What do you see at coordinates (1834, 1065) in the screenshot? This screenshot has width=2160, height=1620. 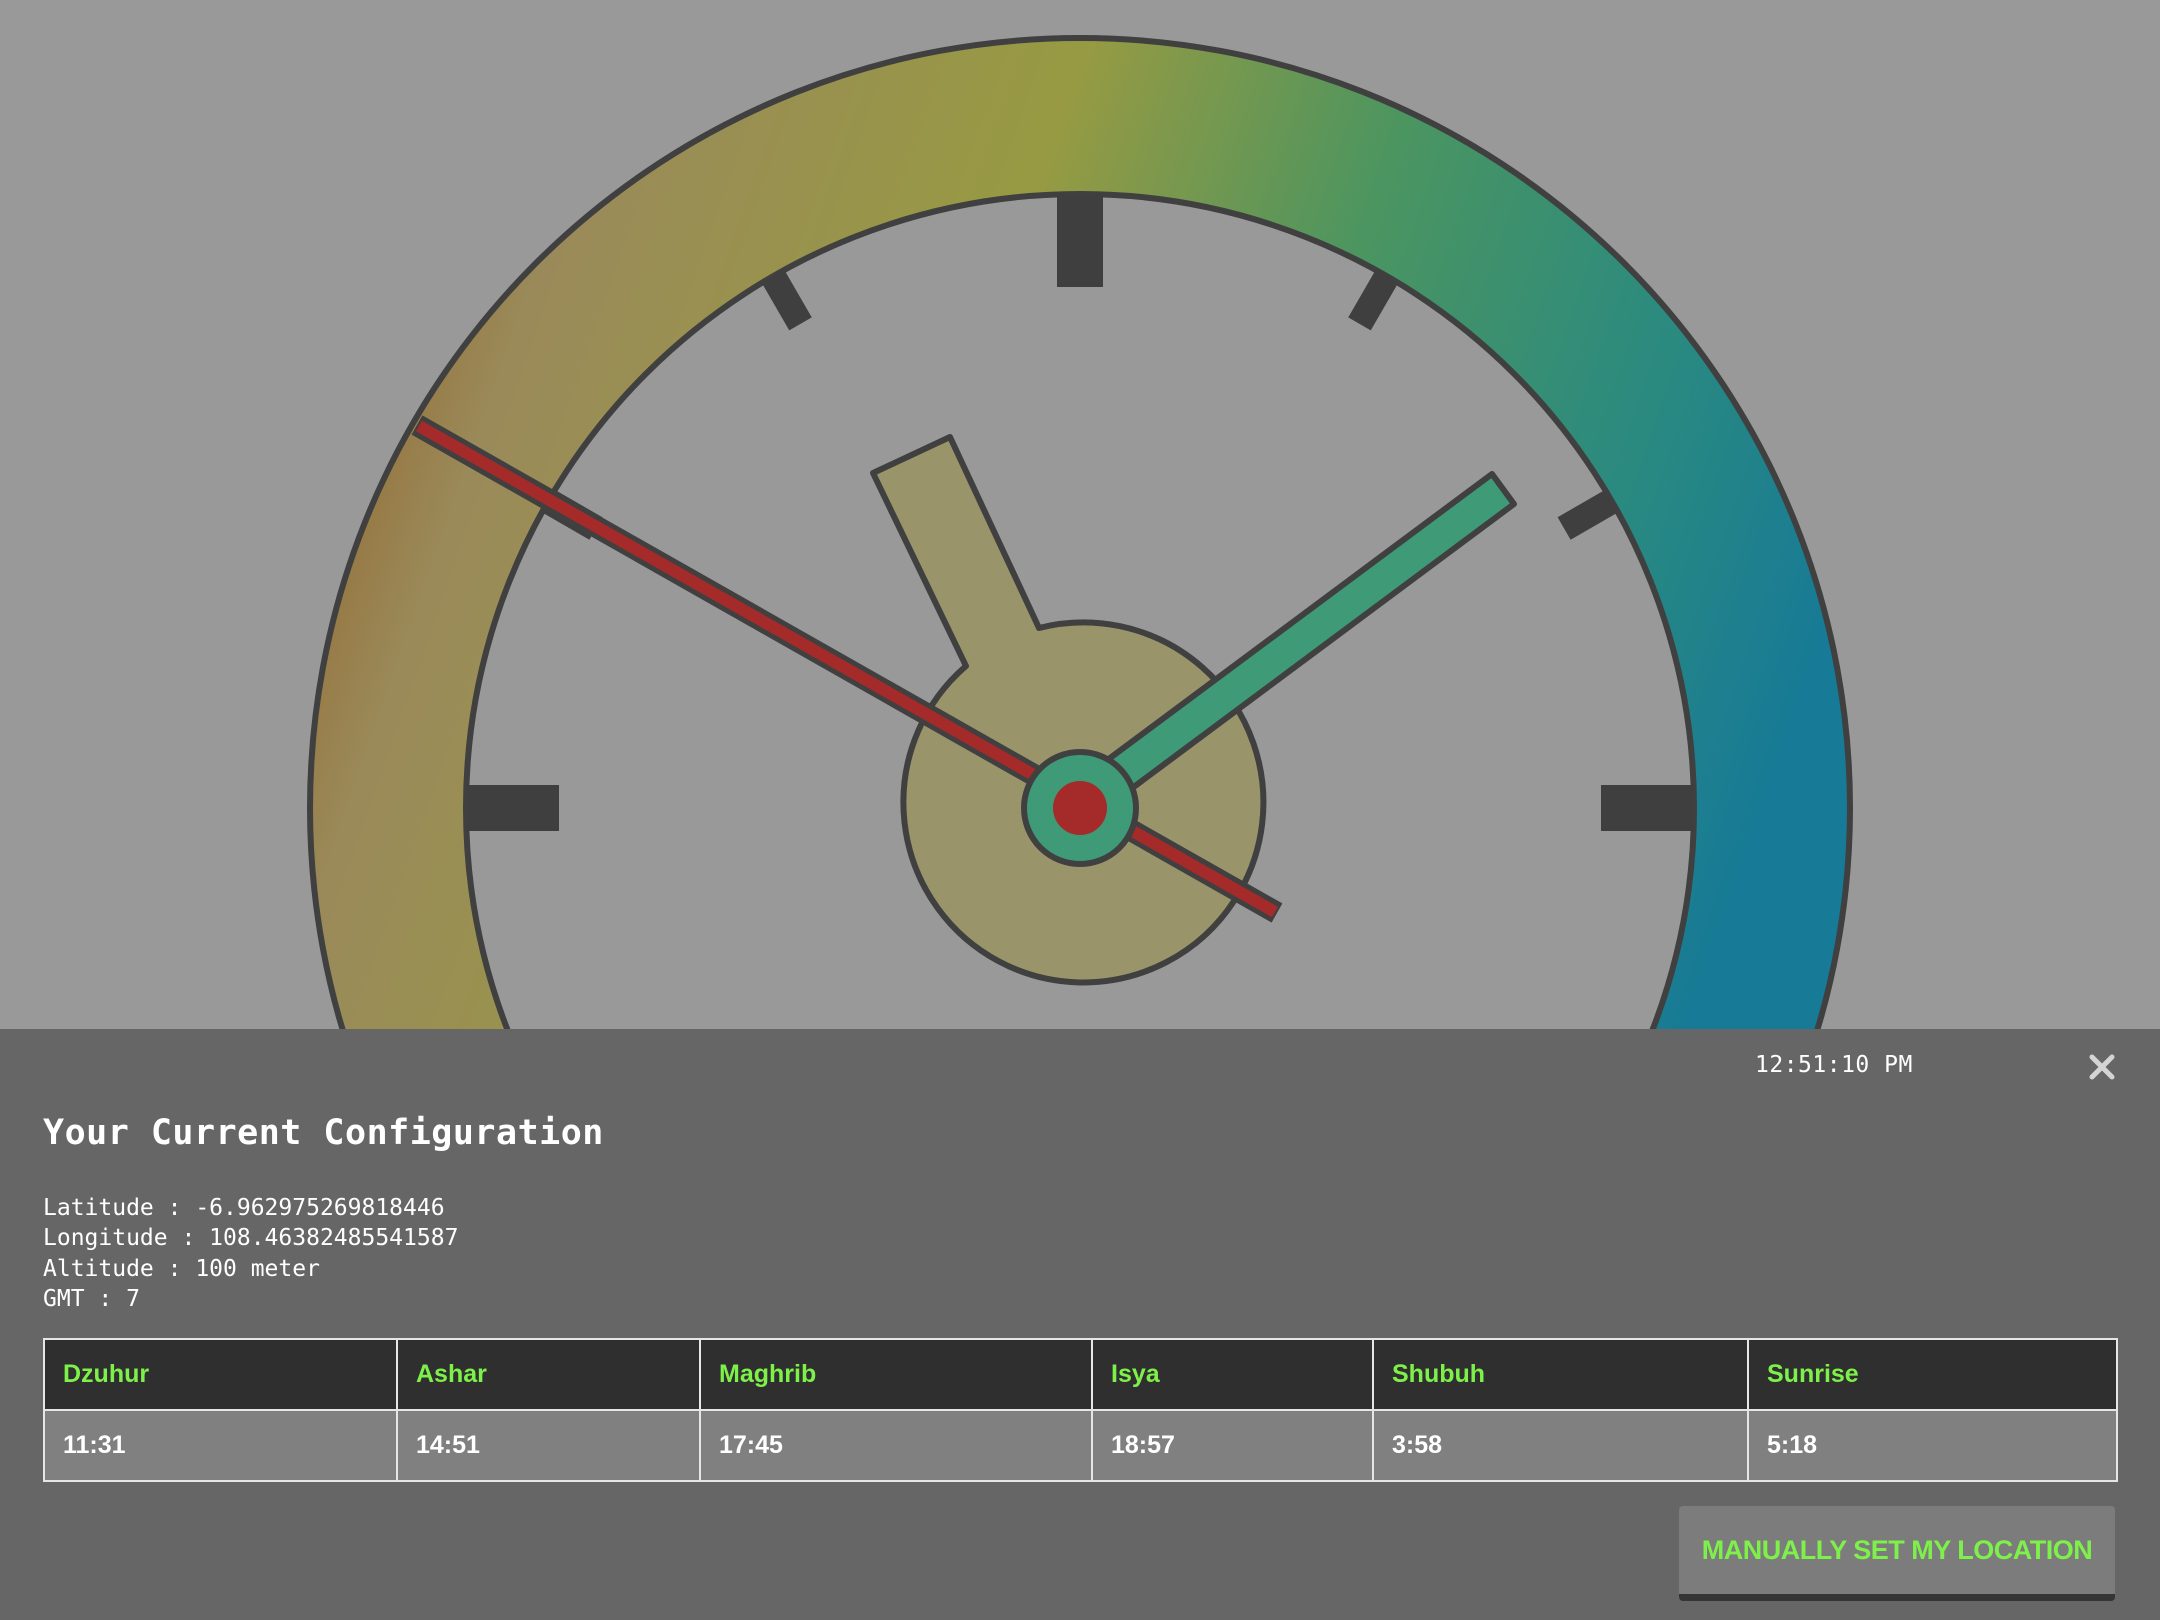 I see `current-time: 12:51:10 PM` at bounding box center [1834, 1065].